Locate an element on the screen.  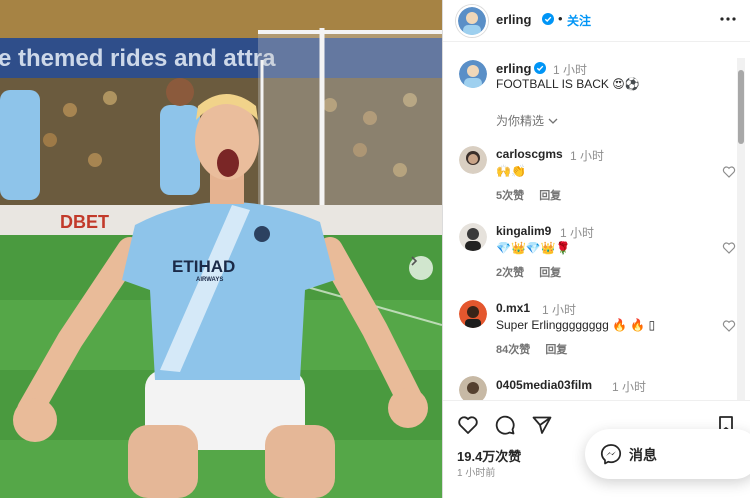
chevron-right-icon is located at coordinates (414, 261).